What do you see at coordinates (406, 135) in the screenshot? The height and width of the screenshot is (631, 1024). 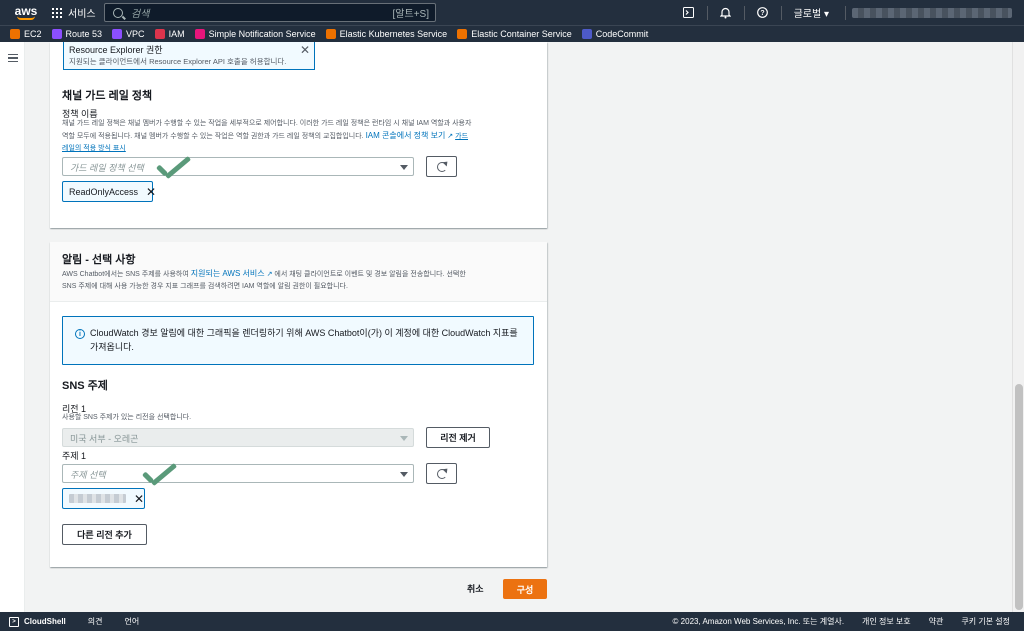 I see `iam-console-link: IAM 콘솔에서 정책 보기` at bounding box center [406, 135].